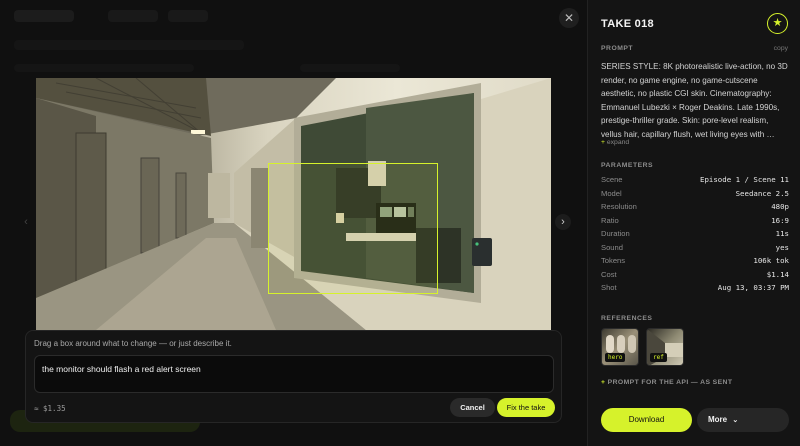 This screenshot has width=800, height=446. I want to click on param-row-sound: Sound yes, so click(695, 250).